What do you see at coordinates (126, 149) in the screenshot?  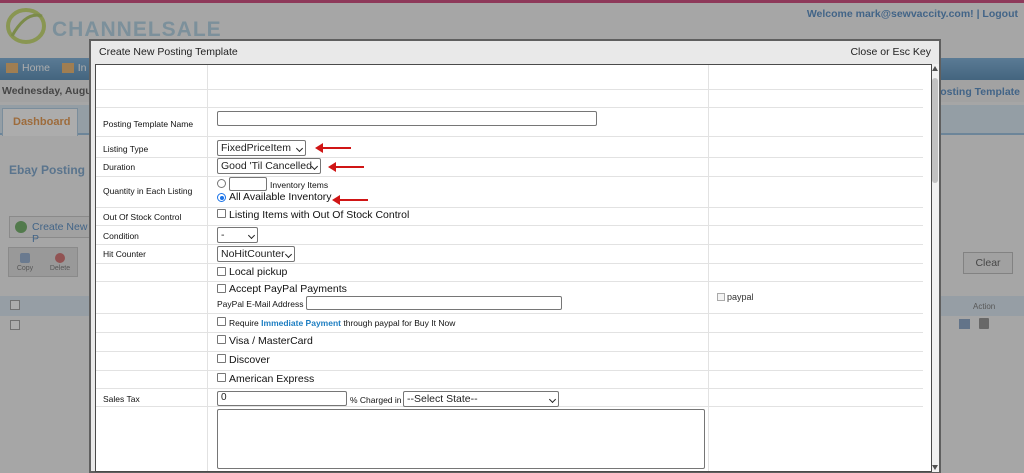 I see `listing-type-label: Listing Type` at bounding box center [126, 149].